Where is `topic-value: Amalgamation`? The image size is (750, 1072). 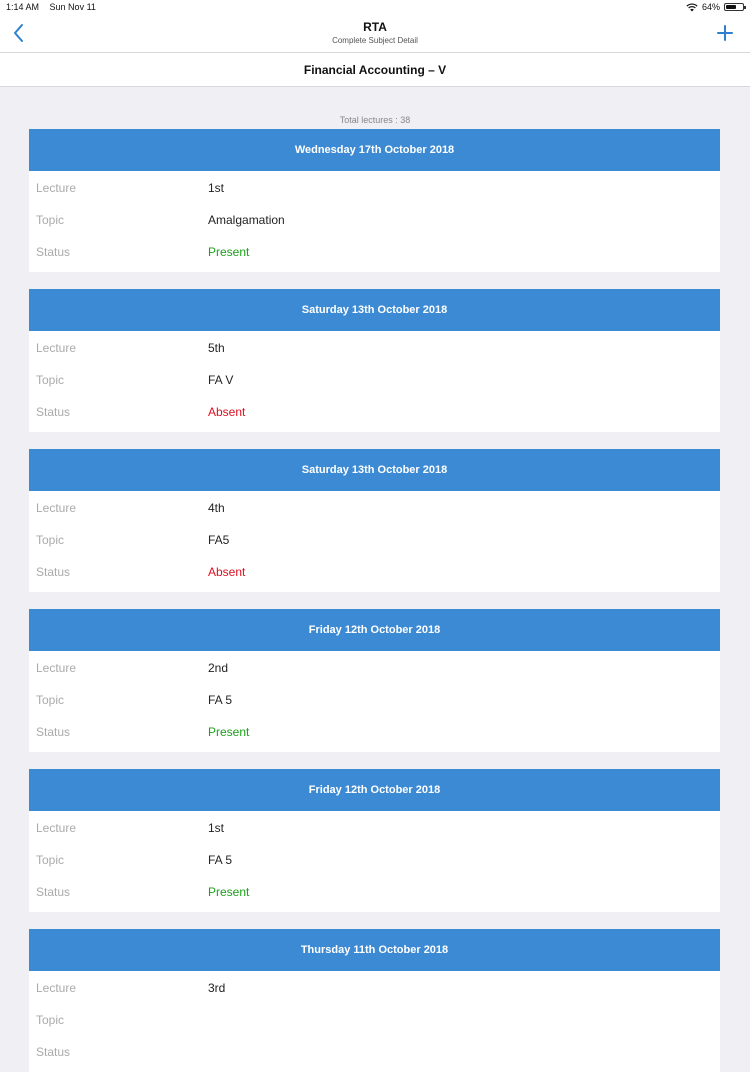 topic-value: Amalgamation is located at coordinates (246, 220).